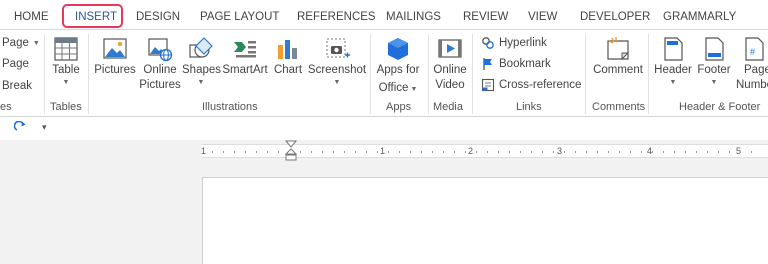 The image size is (768, 264). I want to click on cross-reference-label: Cross-reference, so click(540, 85).